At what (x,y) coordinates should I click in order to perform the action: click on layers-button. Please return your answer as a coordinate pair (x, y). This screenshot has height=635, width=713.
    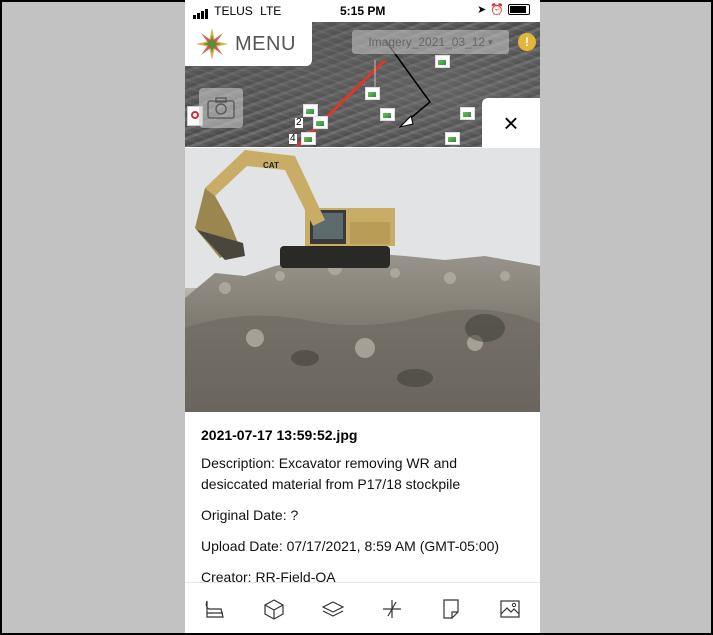
    Looking at the image, I should click on (333, 609).